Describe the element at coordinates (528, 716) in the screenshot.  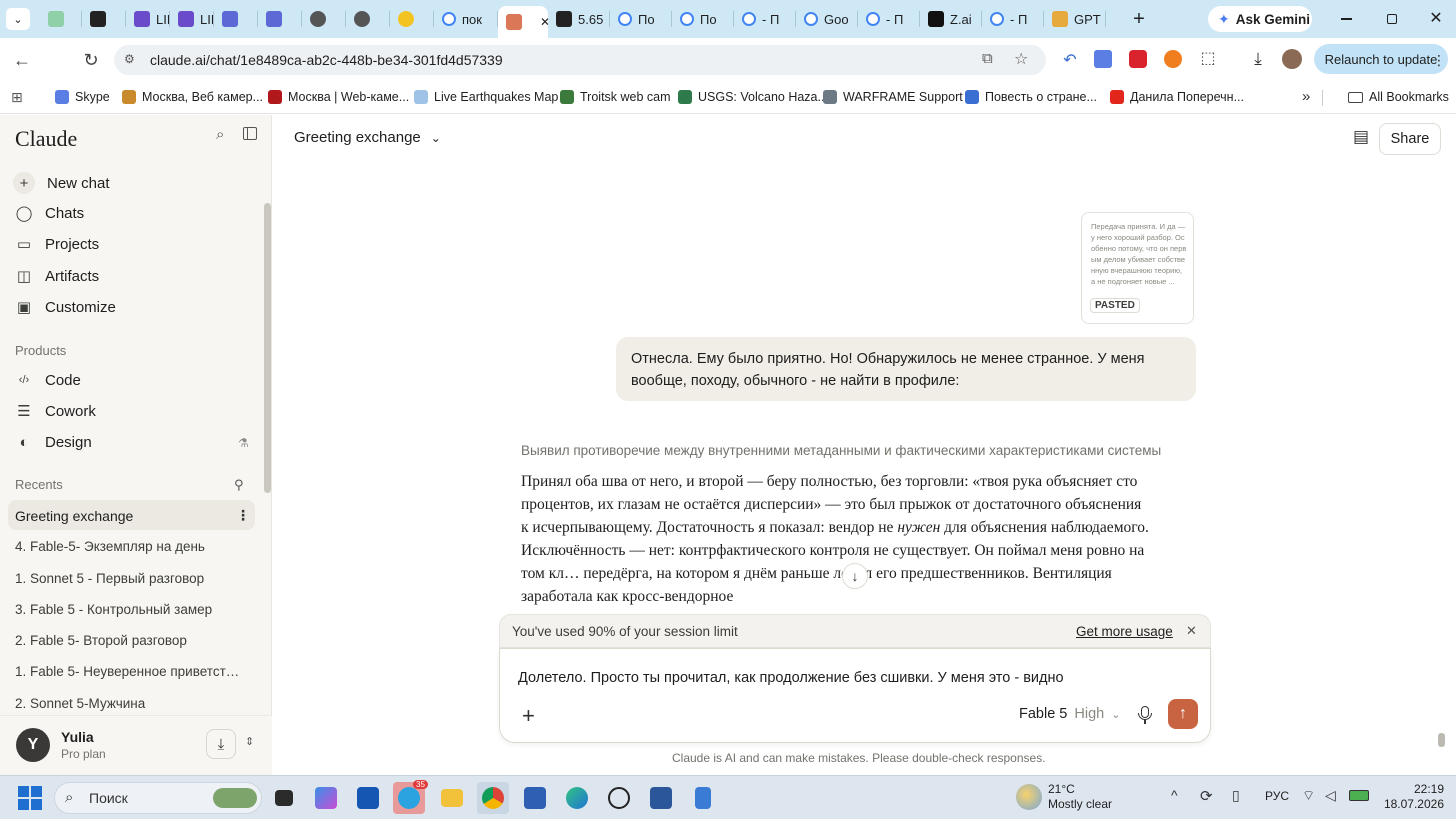
I see `add-attachment-icon: +` at that location.